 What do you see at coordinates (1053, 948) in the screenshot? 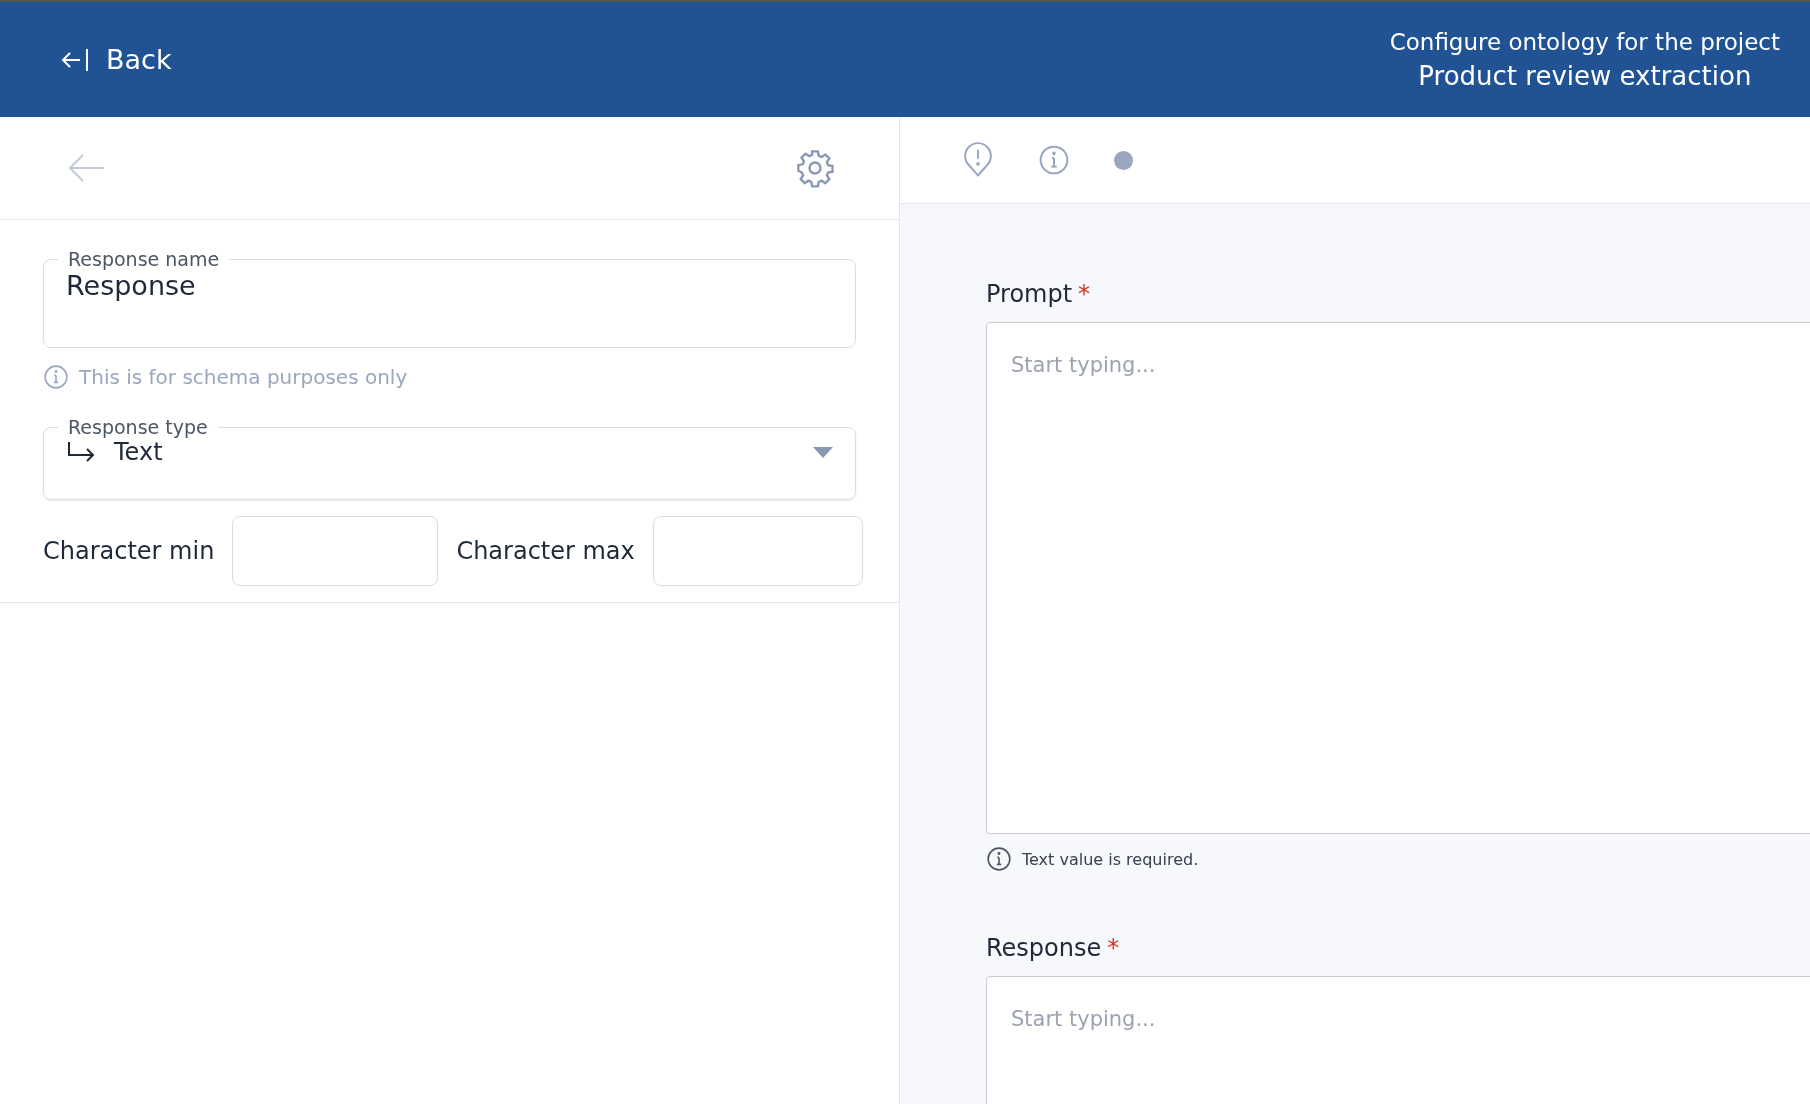
I see `field-label: Response *` at bounding box center [1053, 948].